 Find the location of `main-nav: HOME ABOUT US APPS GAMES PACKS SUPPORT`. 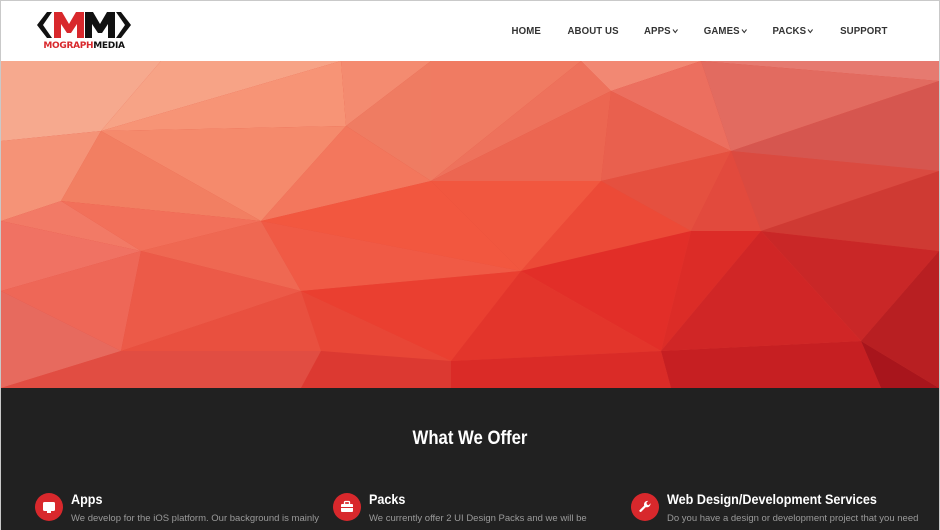

main-nav: HOME ABOUT US APPS GAMES PACKS SUPPORT is located at coordinates (687, 31).